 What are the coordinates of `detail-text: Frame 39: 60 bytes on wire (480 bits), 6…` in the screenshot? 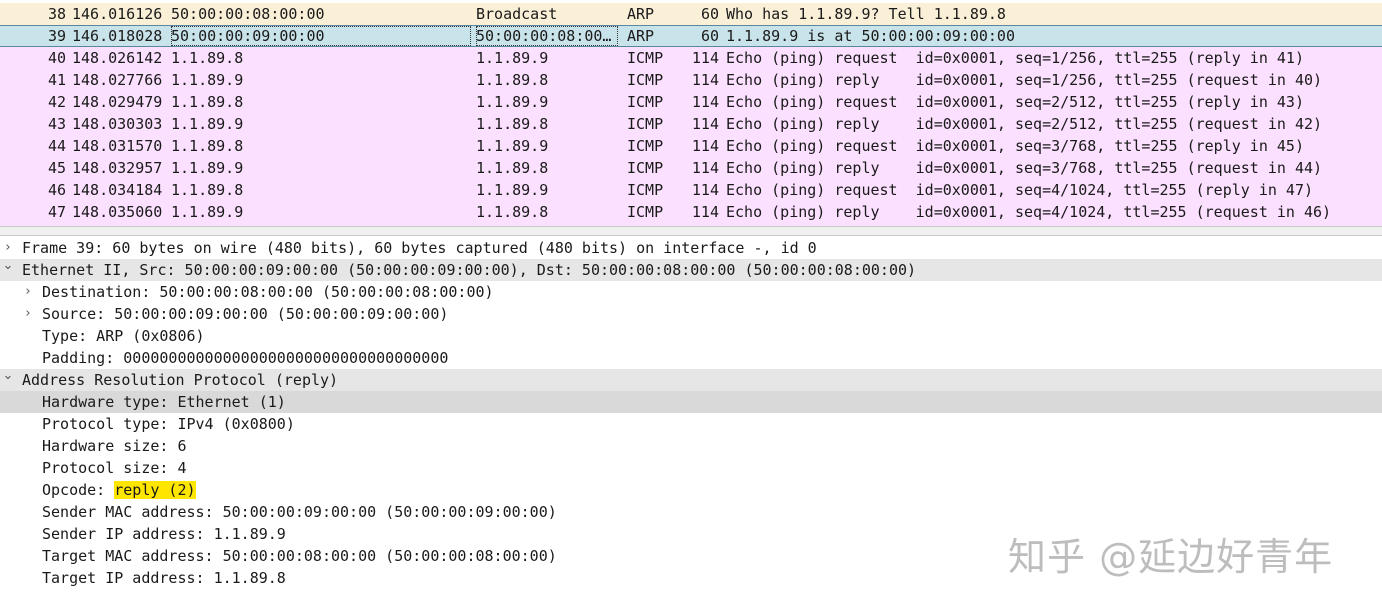 It's located at (419, 248).